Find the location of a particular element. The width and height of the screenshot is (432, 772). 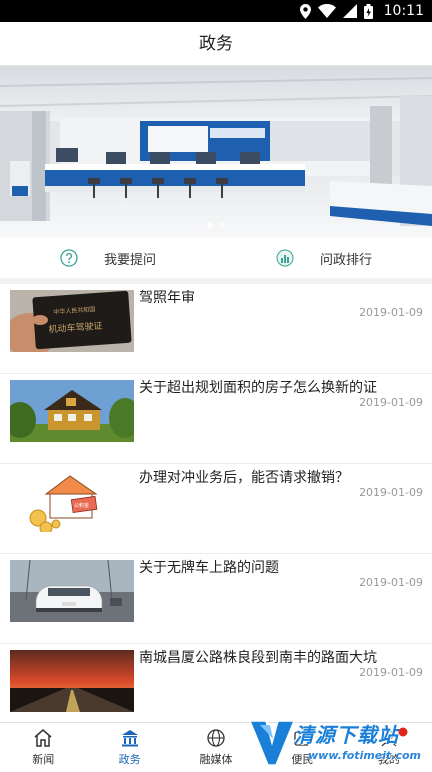

tab-news: 新闻 is located at coordinates (43, 747).